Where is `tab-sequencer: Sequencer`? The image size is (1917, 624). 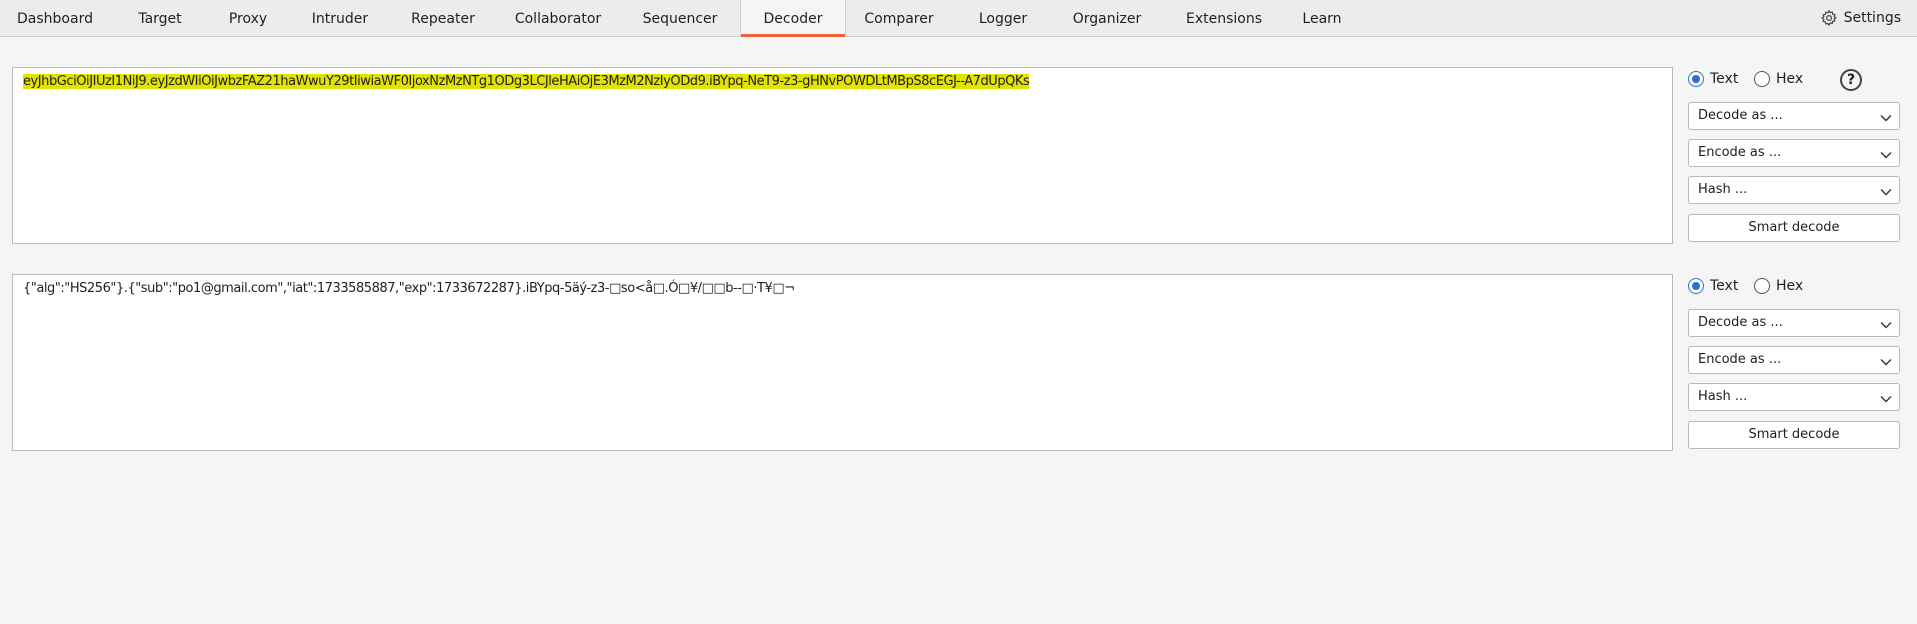
tab-sequencer: Sequencer is located at coordinates (680, 18).